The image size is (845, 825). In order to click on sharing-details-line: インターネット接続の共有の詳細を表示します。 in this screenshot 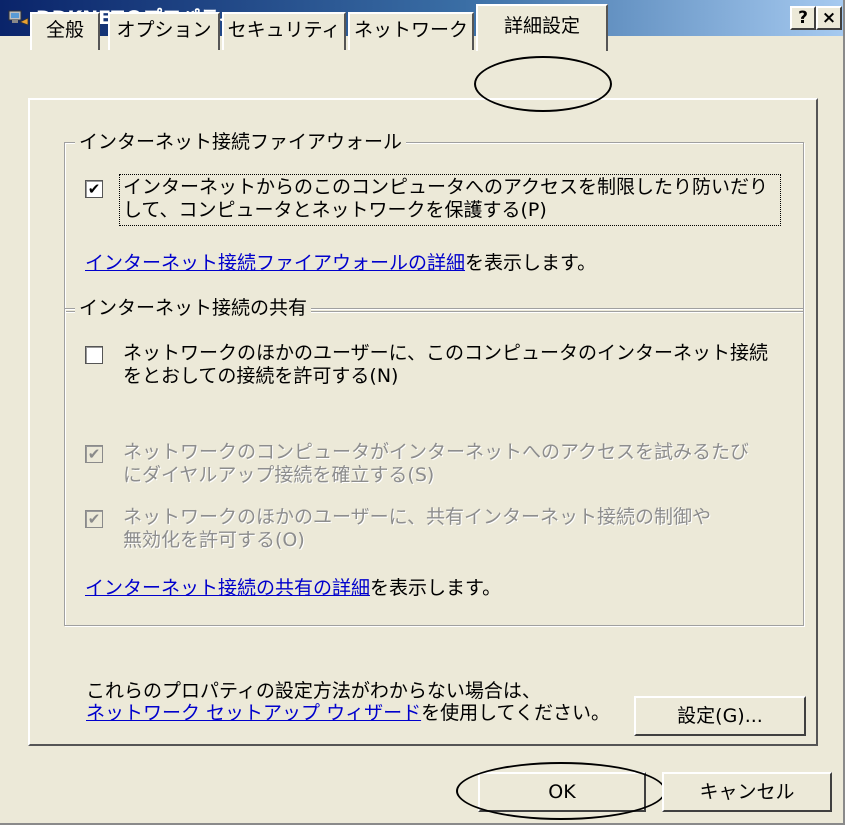, I will do `click(293, 588)`.